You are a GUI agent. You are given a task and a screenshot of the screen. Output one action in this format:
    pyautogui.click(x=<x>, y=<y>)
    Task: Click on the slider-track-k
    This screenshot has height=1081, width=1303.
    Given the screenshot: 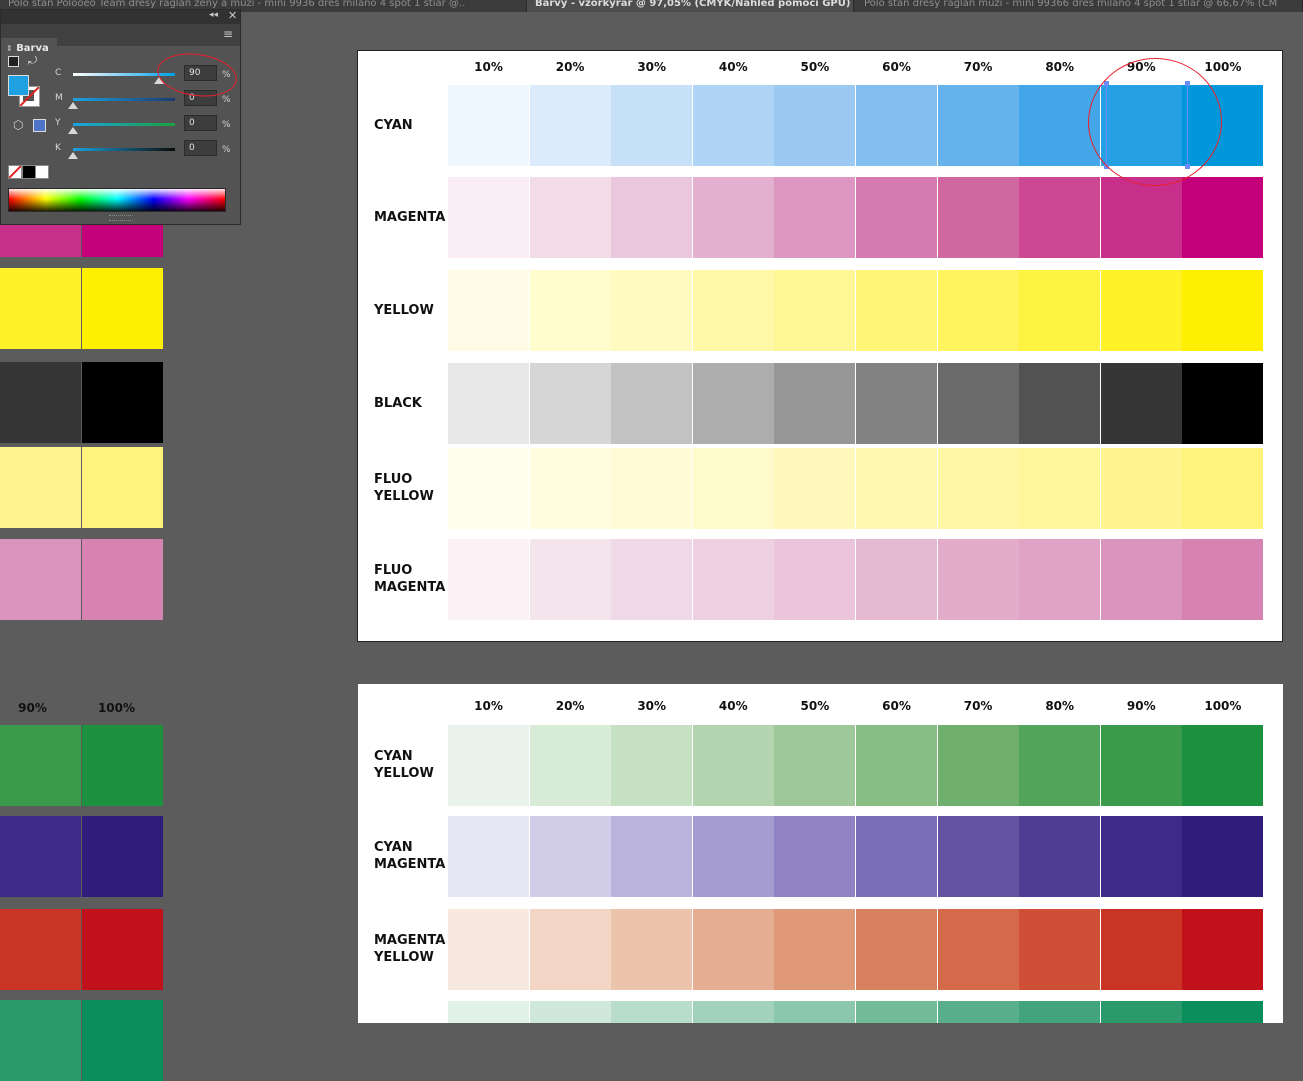 What is the action you would take?
    pyautogui.click(x=124, y=149)
    